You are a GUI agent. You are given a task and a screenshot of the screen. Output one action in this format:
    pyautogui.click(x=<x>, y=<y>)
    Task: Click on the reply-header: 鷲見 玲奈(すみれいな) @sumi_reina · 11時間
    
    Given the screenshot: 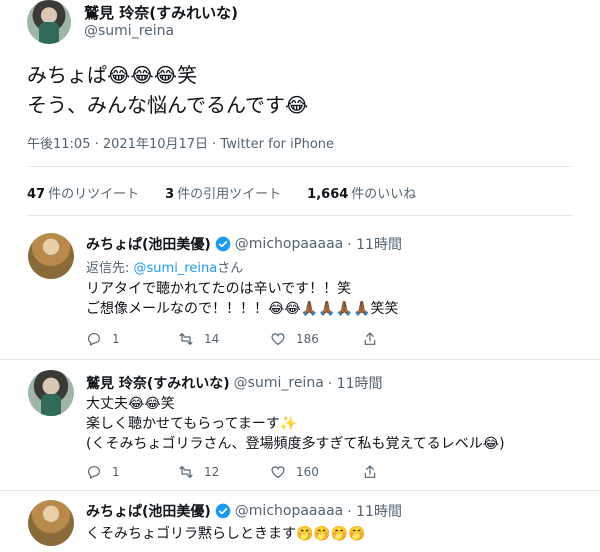 What is the action you would take?
    pyautogui.click(x=234, y=383)
    